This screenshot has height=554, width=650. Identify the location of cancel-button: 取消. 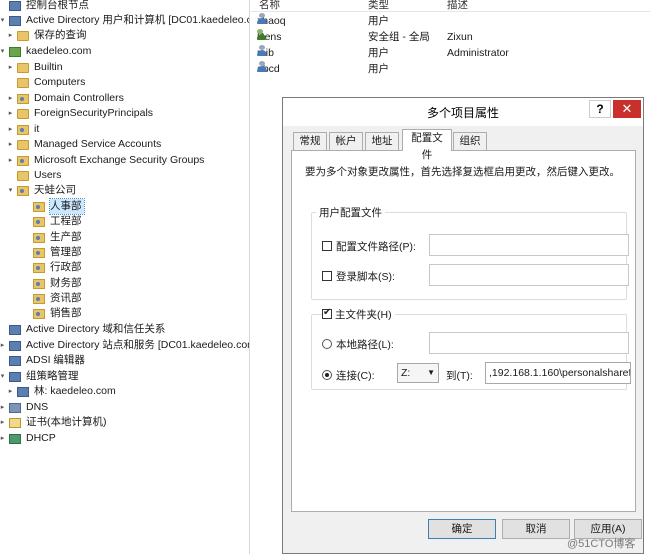
(536, 529).